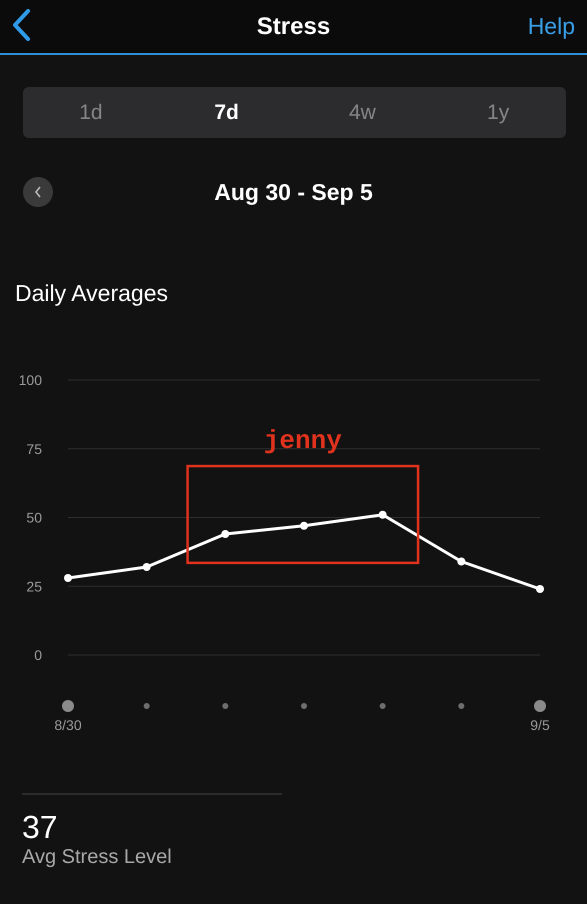 The width and height of the screenshot is (587, 904). Describe the element at coordinates (40, 827) in the screenshot. I see `avg-stress-value: 37` at that location.